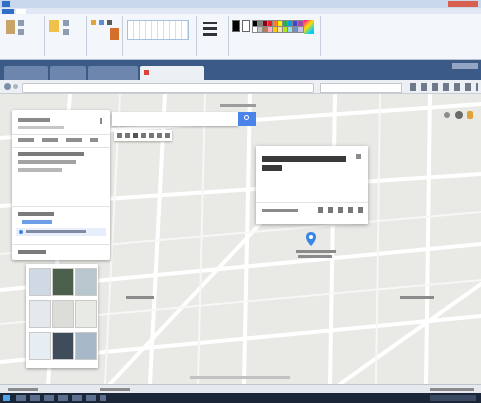 This screenshot has width=481, height=403. Describe the element at coordinates (101, 22) in the screenshot. I see `fill-icon` at that location.